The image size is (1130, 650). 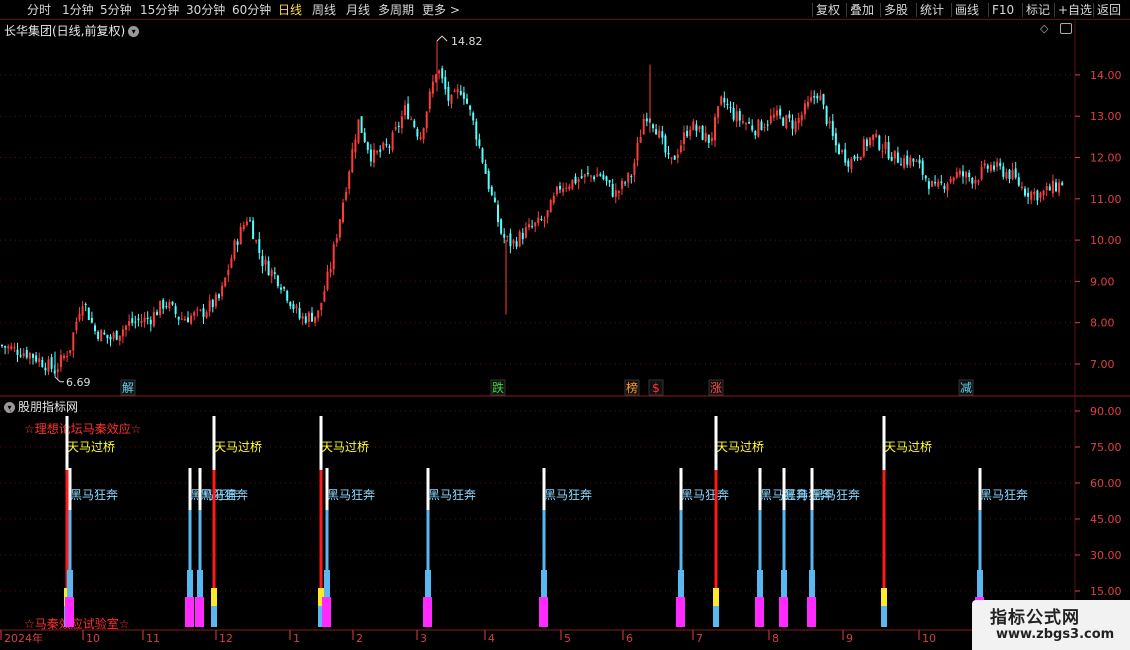 I want to click on watermark-logo: 指标公式网 www.zbgs3.com, so click(x=1051, y=625).